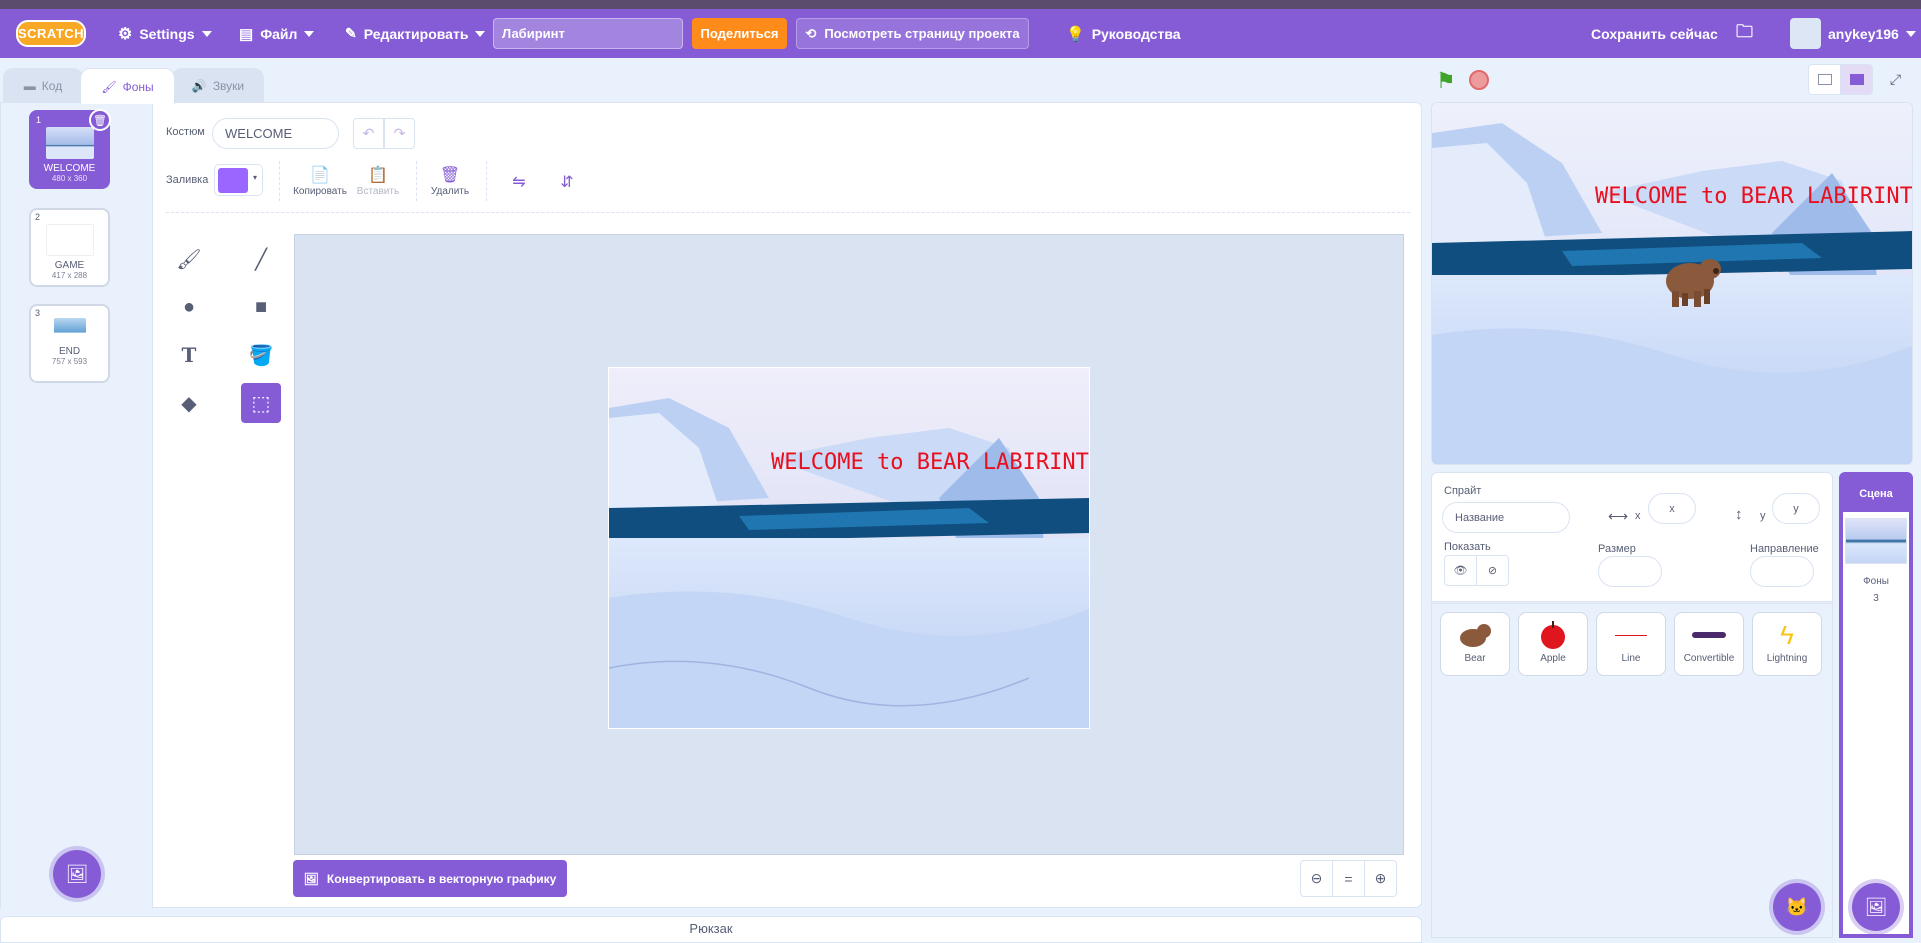  What do you see at coordinates (261, 259) in the screenshot?
I see `line-tool-icon: ╱` at bounding box center [261, 259].